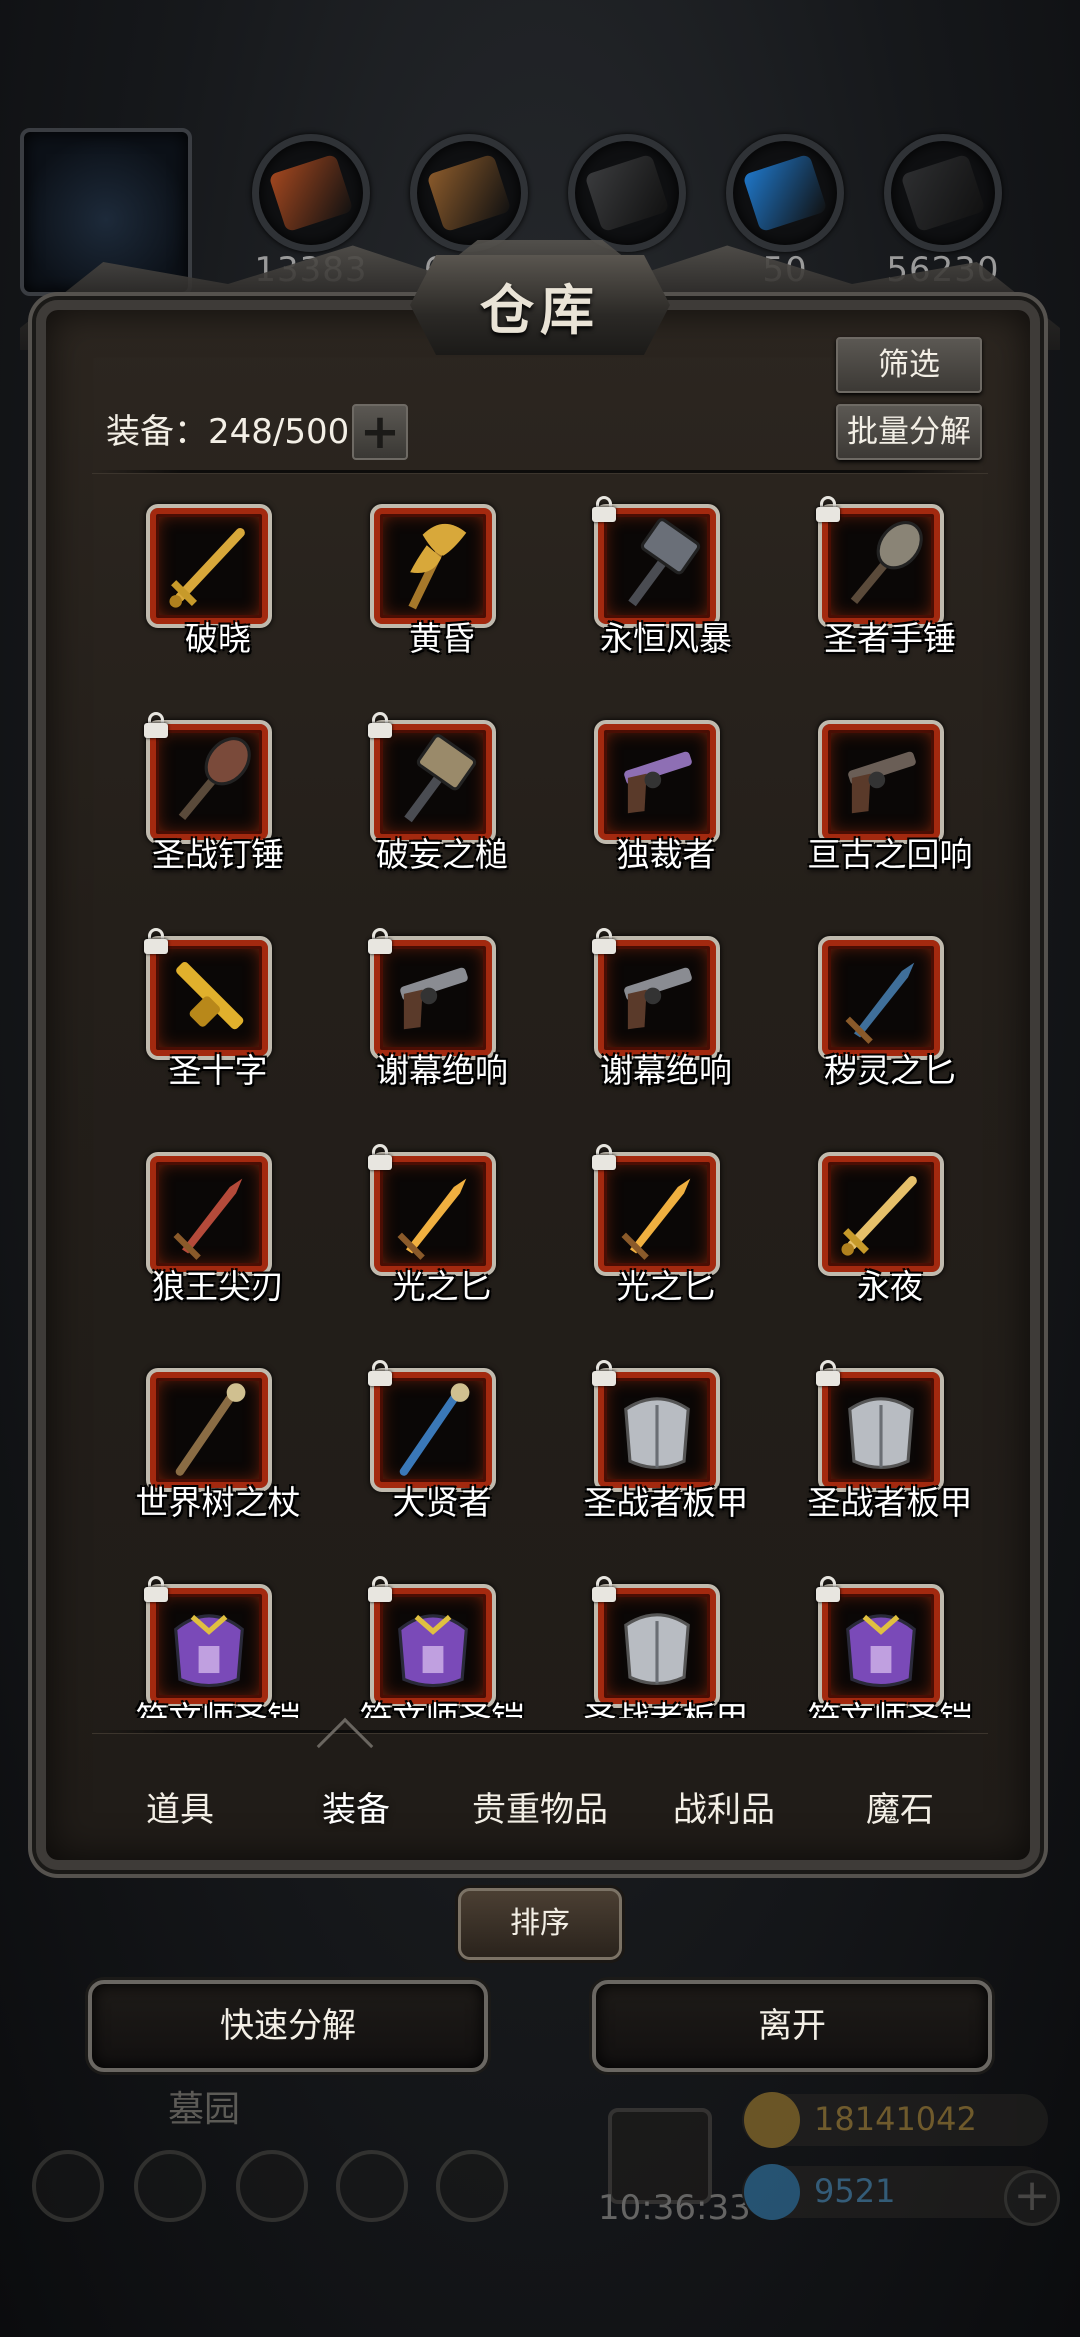 This screenshot has height=2337, width=1080. I want to click on grid-bottom-divider, so click(540, 1731).